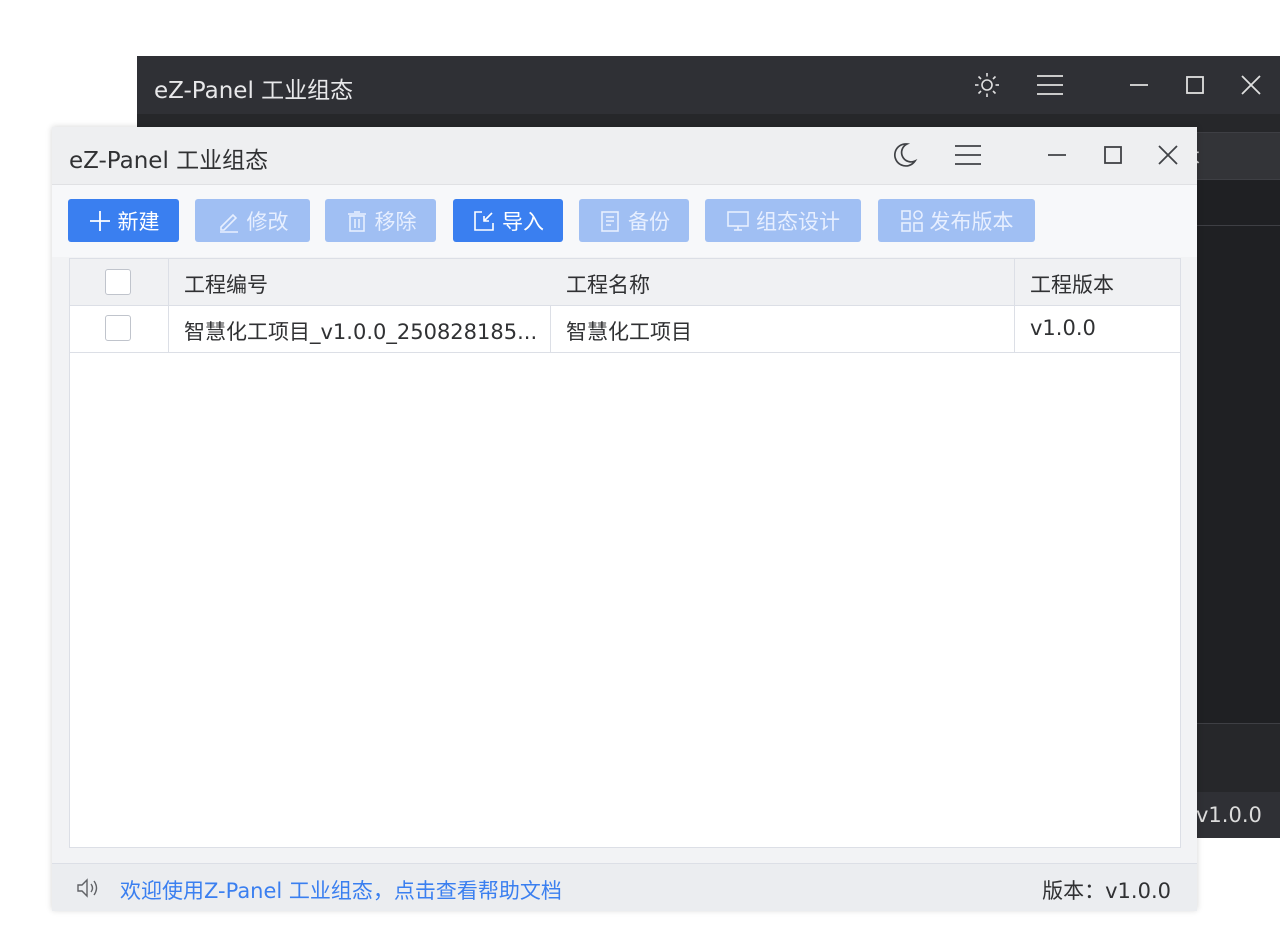 The width and height of the screenshot is (1280, 948). I want to click on import-button-label: 导入, so click(523, 221).